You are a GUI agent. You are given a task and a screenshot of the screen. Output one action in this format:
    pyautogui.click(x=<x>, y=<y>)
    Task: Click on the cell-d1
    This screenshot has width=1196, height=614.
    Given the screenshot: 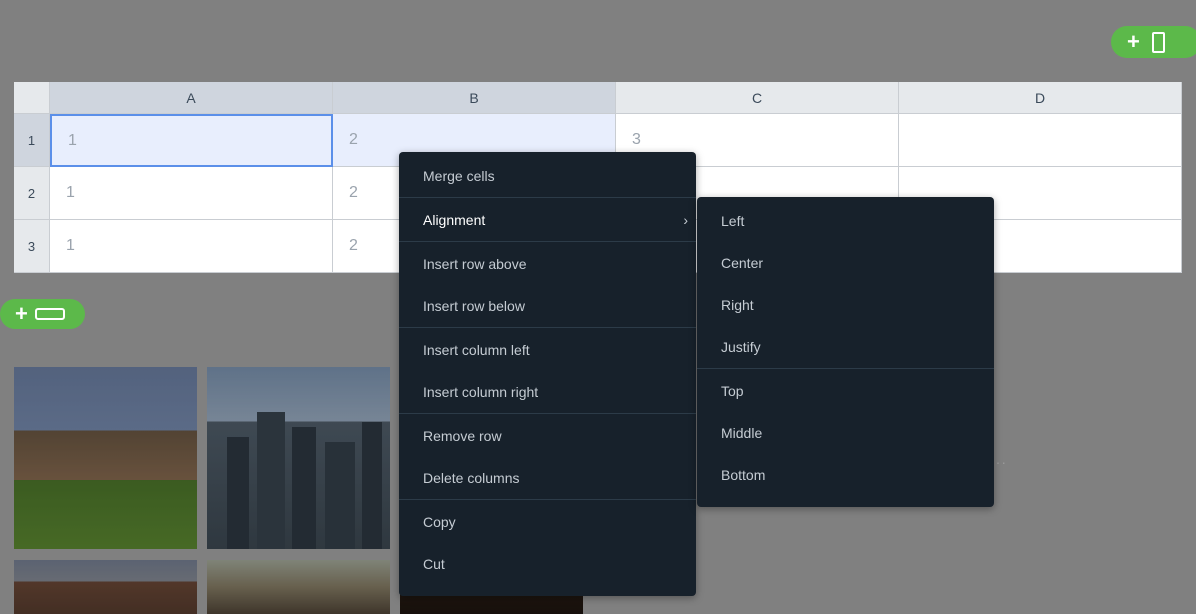 What is the action you would take?
    pyautogui.click(x=1040, y=140)
    